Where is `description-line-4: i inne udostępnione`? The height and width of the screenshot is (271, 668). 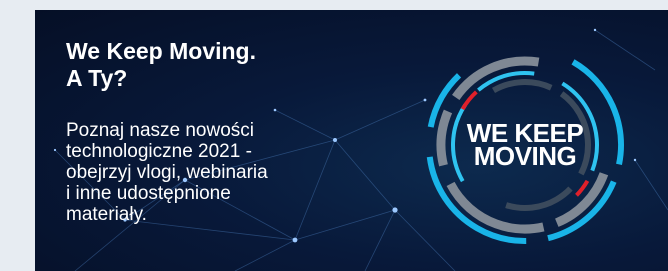 description-line-4: i inne udostępnione is located at coordinates (148, 193).